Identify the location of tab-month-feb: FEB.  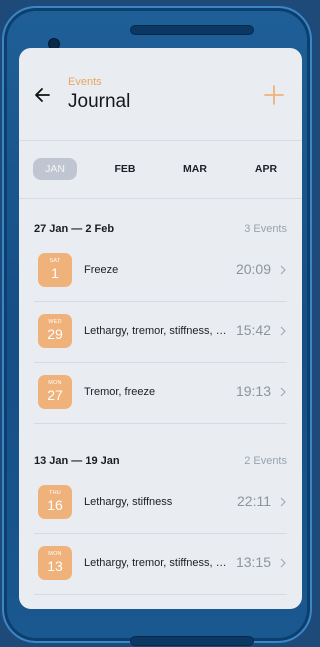
(125, 169).